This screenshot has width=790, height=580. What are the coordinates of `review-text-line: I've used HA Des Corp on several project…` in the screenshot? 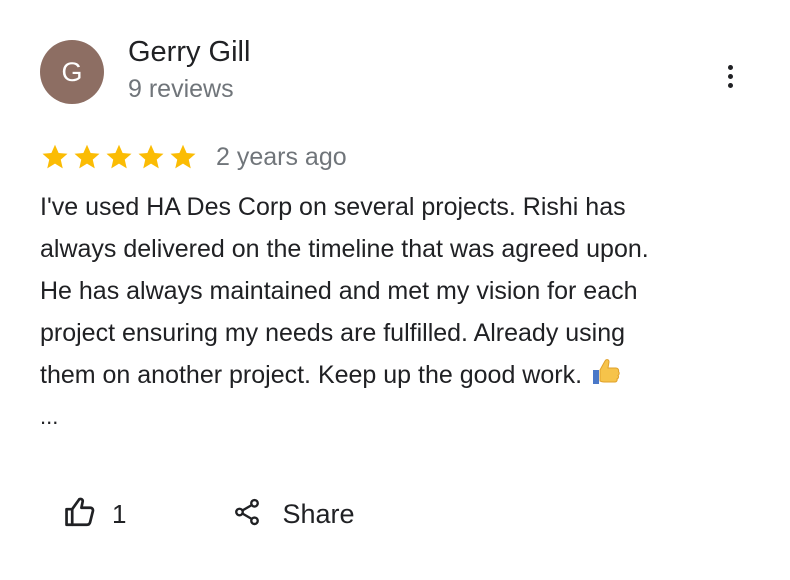 It's located at (333, 207).